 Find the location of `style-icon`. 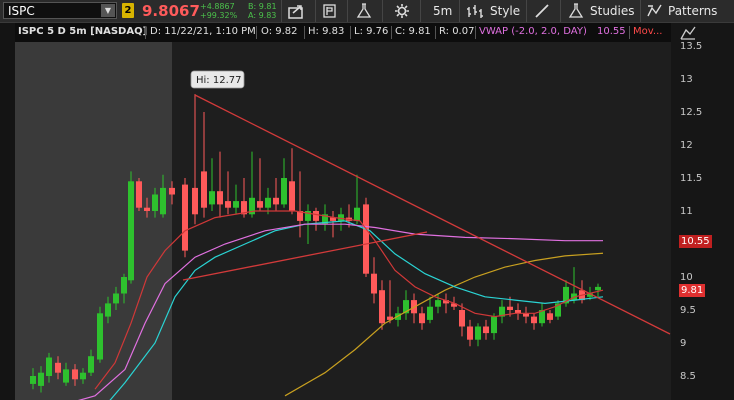

style-icon is located at coordinates (475, 11).